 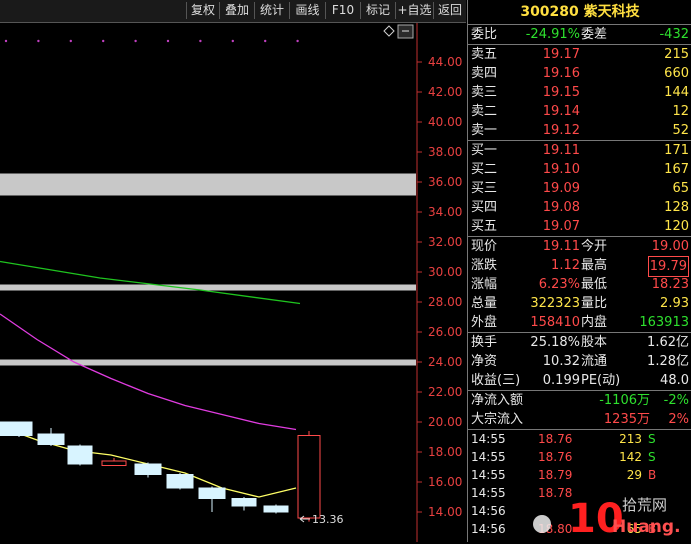 What do you see at coordinates (484, 284) in the screenshot?
I see `stat-label: 涨幅` at bounding box center [484, 284].